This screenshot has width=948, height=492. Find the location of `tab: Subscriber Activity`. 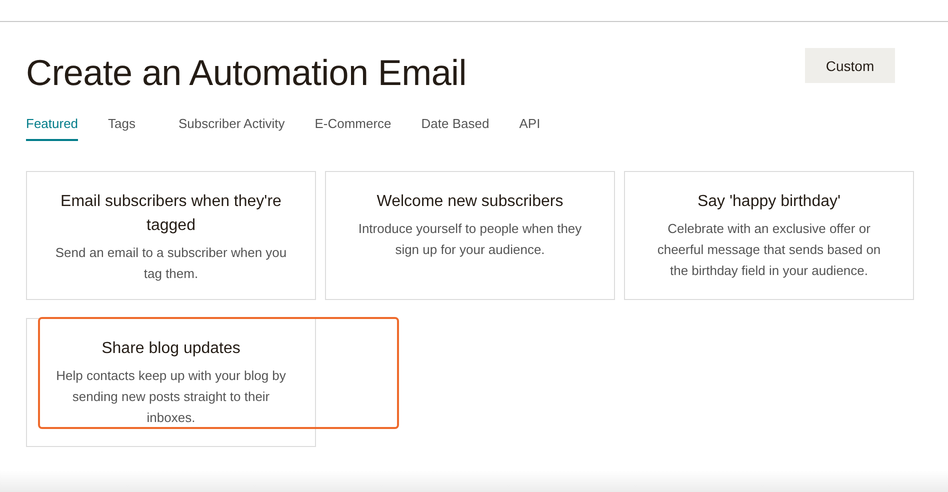

tab: Subscriber Activity is located at coordinates (231, 128).